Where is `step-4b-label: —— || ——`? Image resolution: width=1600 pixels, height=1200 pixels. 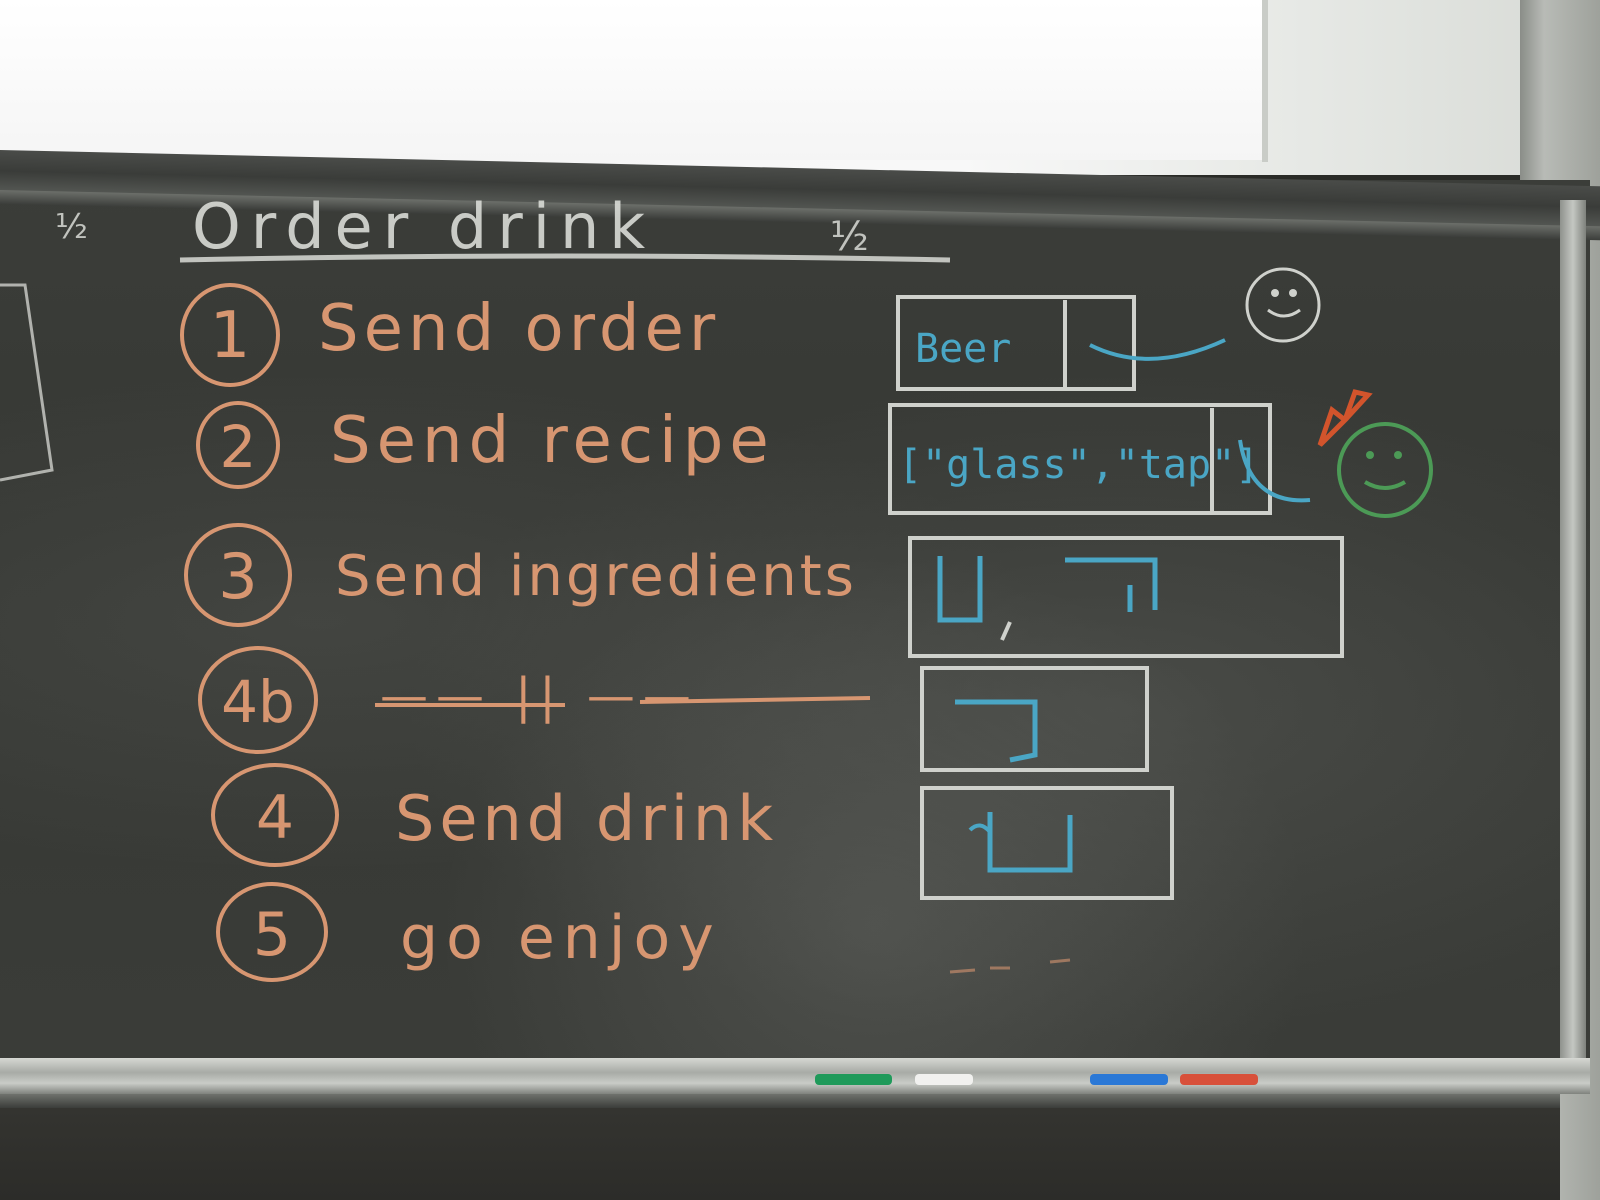
step-4b-label: —— || —— is located at coordinates (539, 696).